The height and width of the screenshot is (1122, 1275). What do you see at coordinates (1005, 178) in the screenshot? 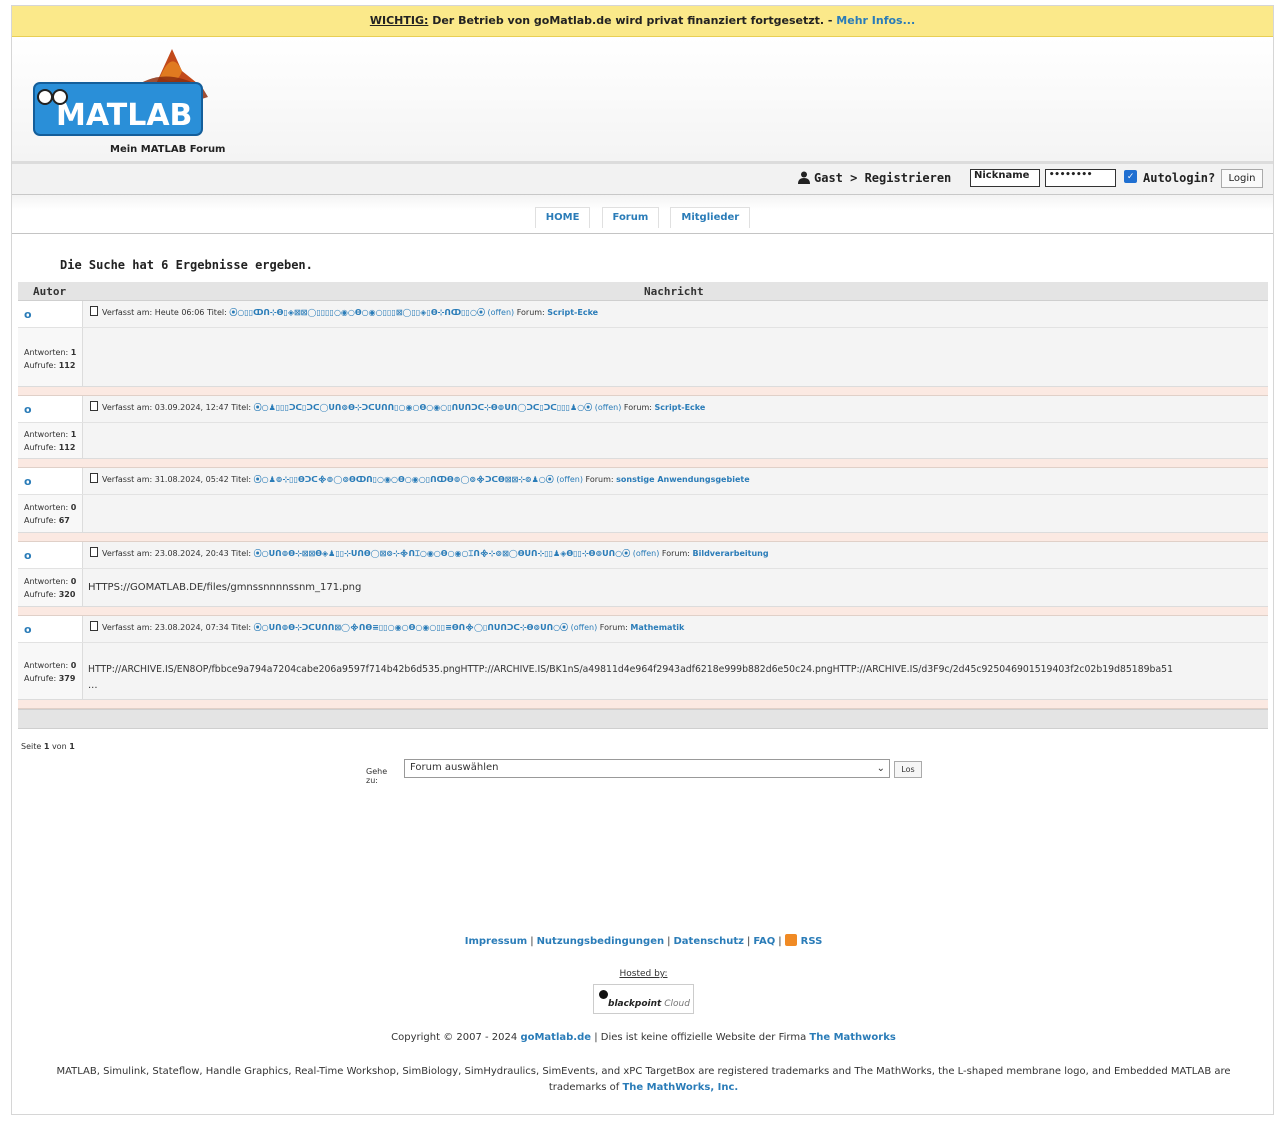
I see `nickname-input: Nickname` at bounding box center [1005, 178].